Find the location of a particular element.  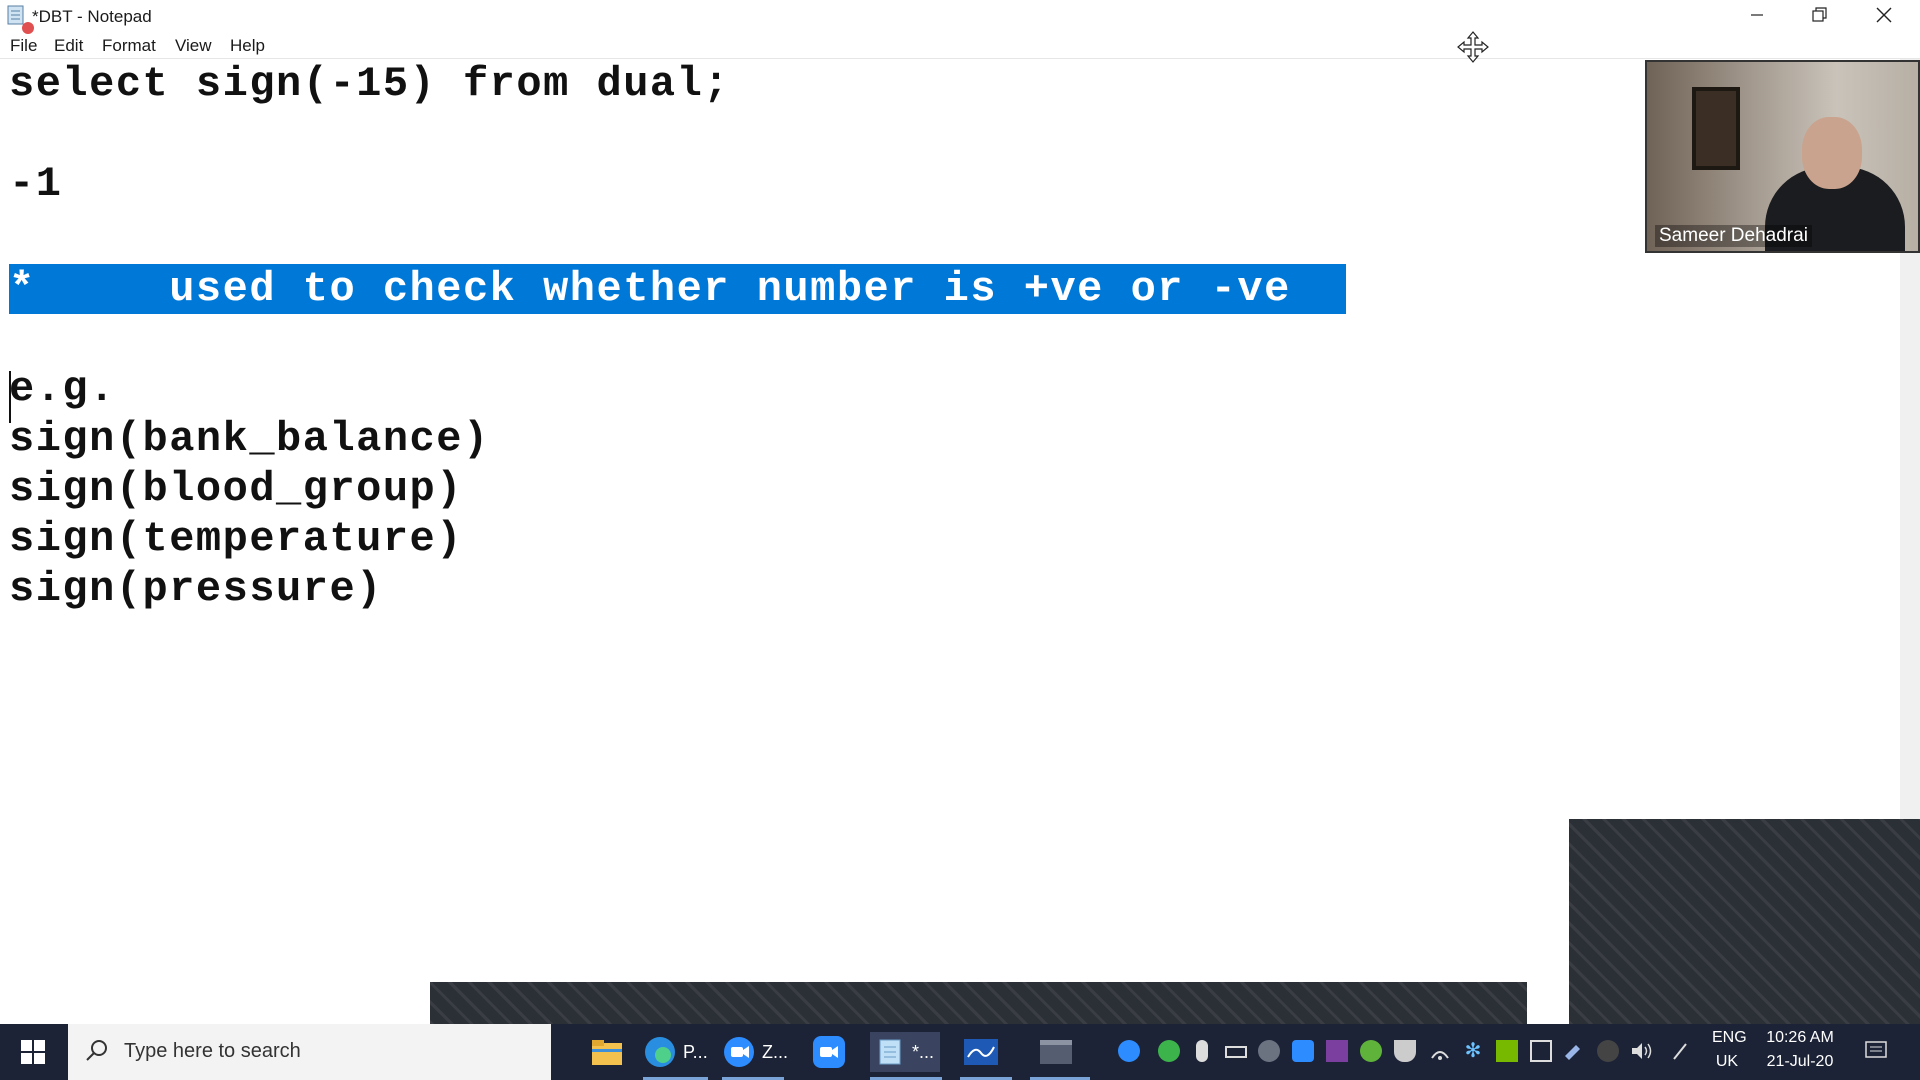

minimize-icon is located at coordinates (1757, 15).